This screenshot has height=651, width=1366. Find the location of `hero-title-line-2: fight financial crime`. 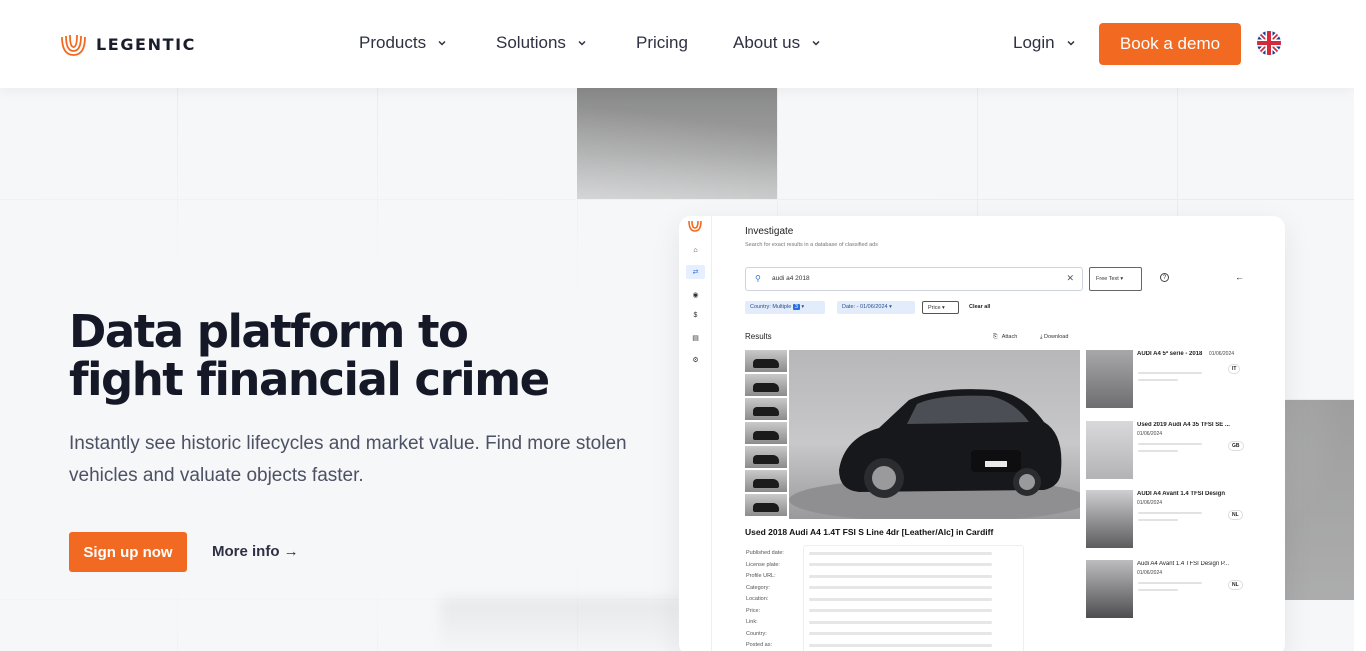

hero-title-line-2: fight financial crime is located at coordinates (309, 379).